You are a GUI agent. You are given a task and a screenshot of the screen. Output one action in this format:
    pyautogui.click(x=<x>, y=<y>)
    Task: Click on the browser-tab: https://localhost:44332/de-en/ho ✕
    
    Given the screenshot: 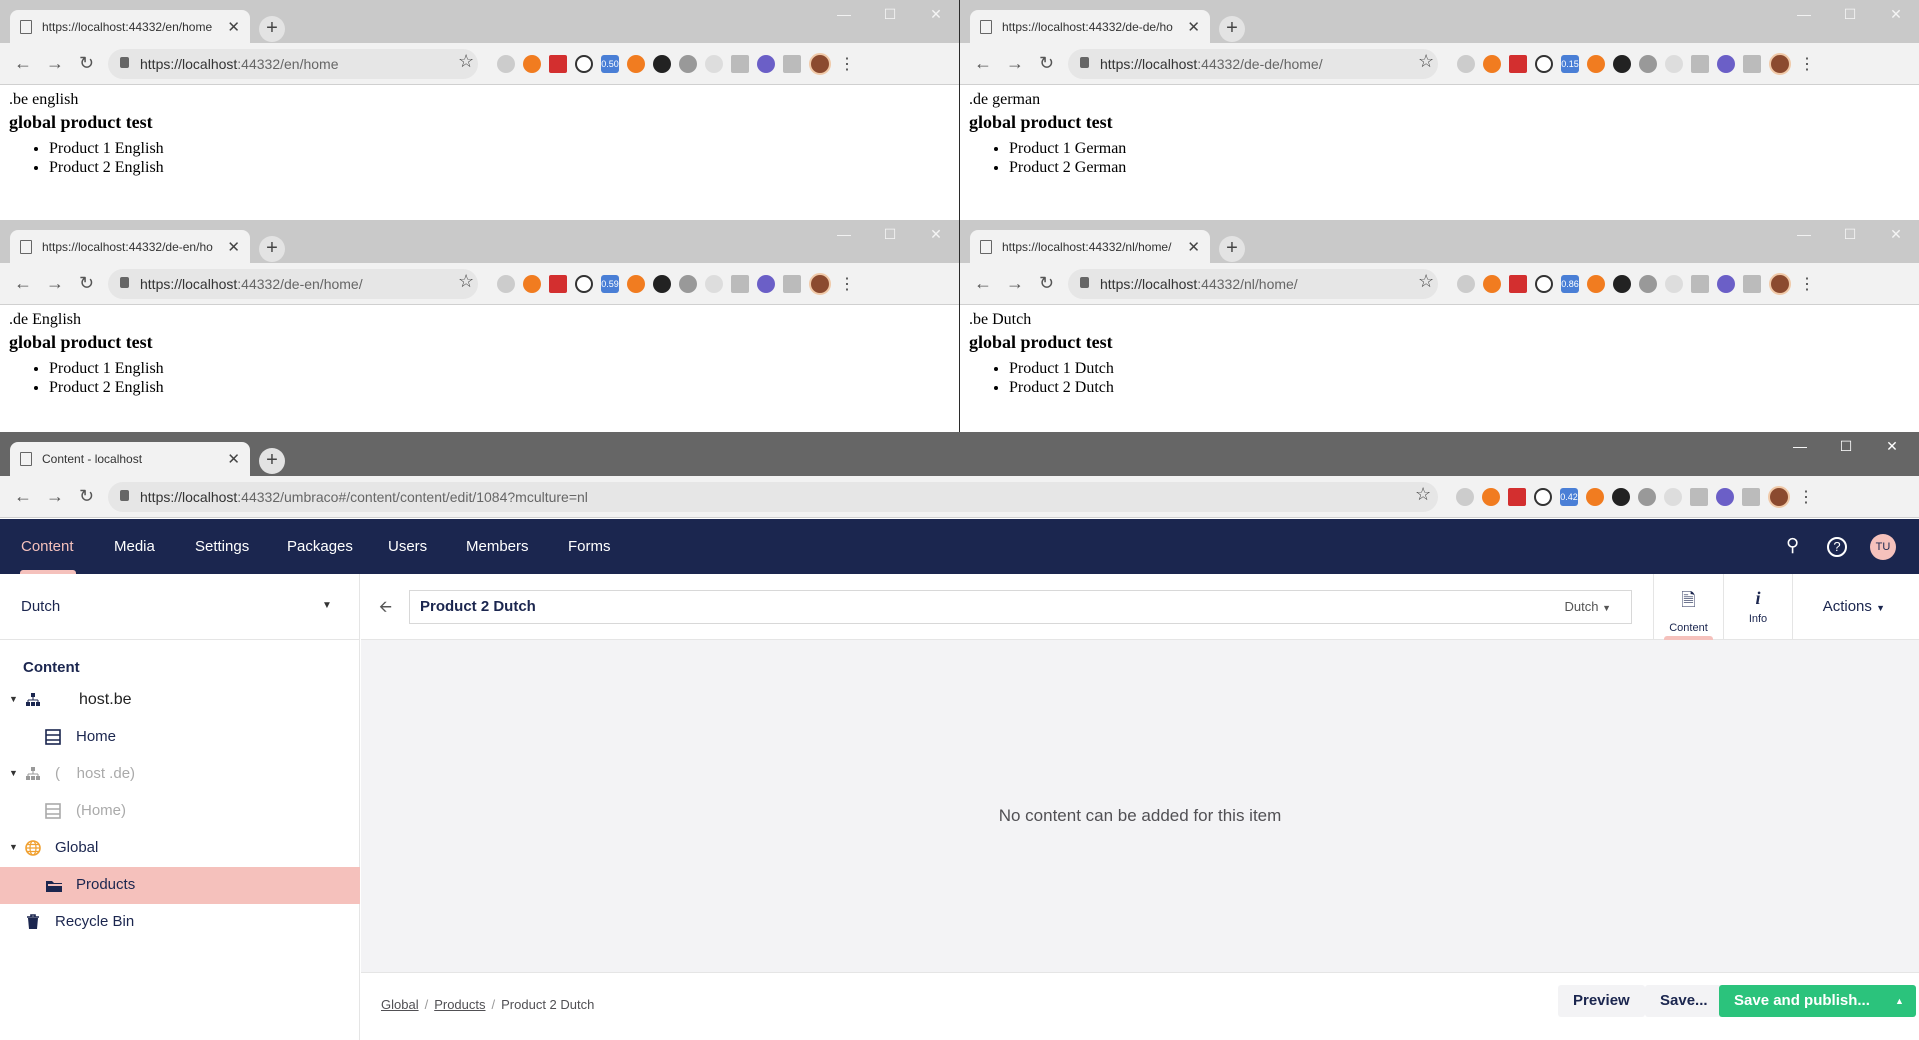 What is the action you would take?
    pyautogui.click(x=130, y=246)
    